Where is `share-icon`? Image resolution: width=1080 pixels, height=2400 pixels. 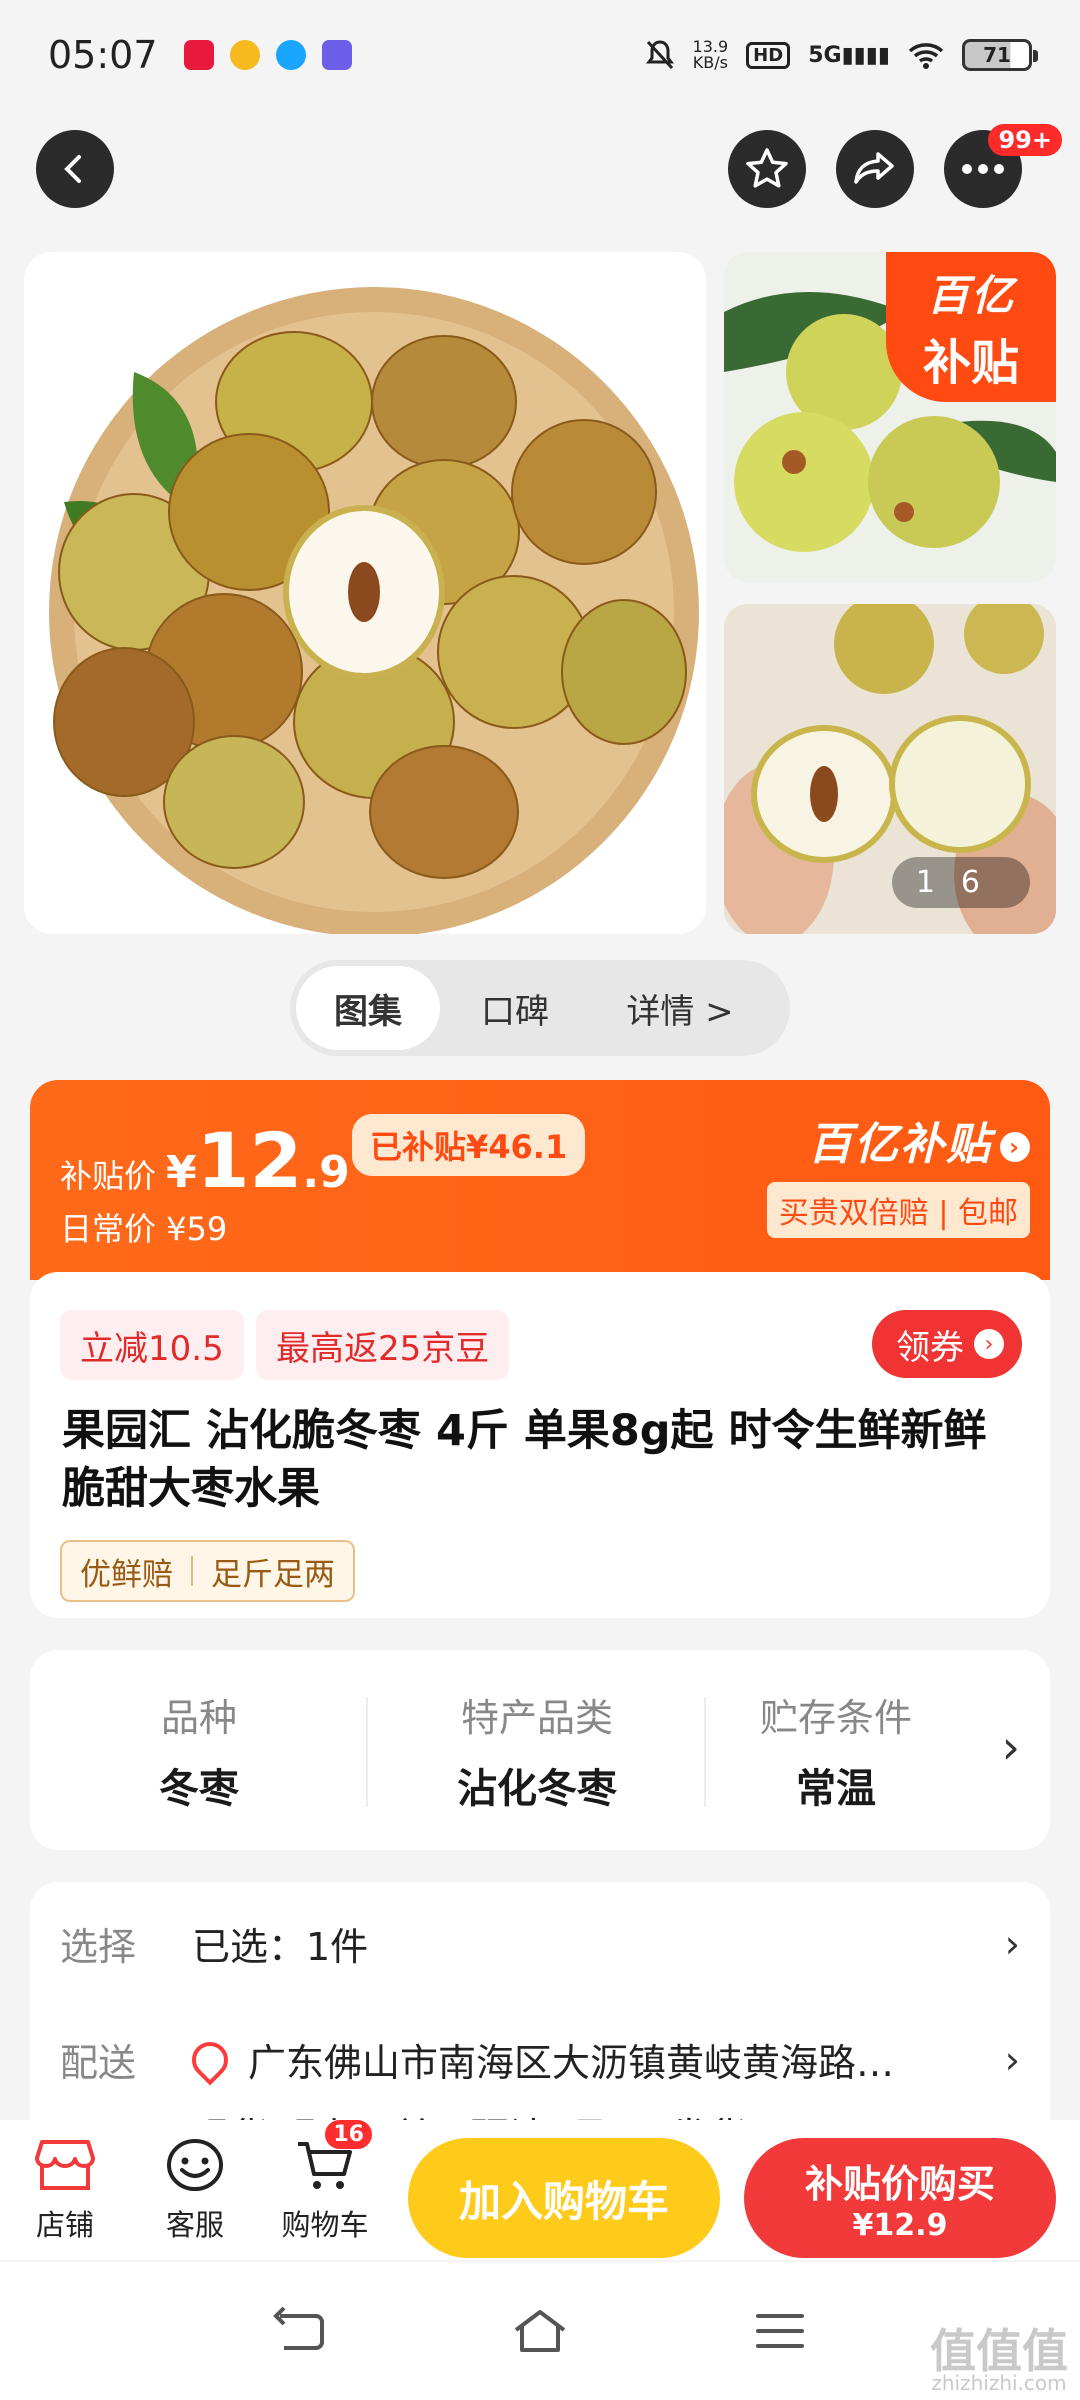
share-icon is located at coordinates (874, 168).